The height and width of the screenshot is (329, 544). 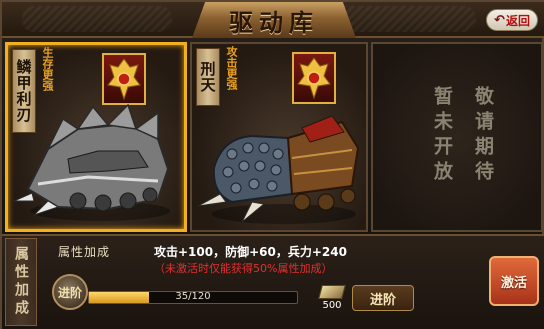 What do you see at coordinates (243, 268) in the screenshot?
I see `attribute-bonus-note: （未激活时仅能获得50%属性加成）` at bounding box center [243, 268].